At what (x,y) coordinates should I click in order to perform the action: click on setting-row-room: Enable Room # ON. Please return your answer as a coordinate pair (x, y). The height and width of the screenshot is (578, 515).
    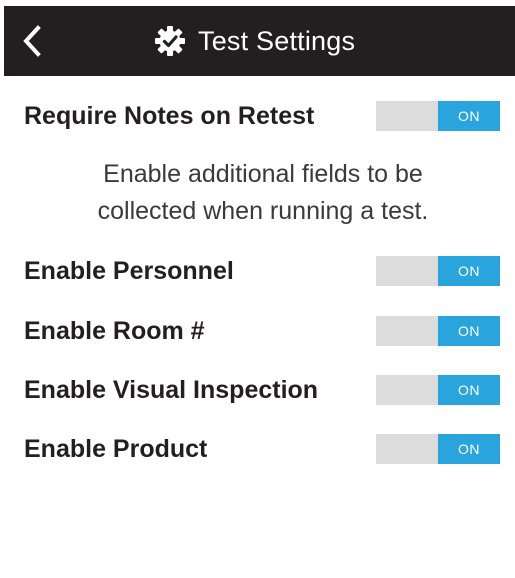
    Looking at the image, I should click on (263, 331).